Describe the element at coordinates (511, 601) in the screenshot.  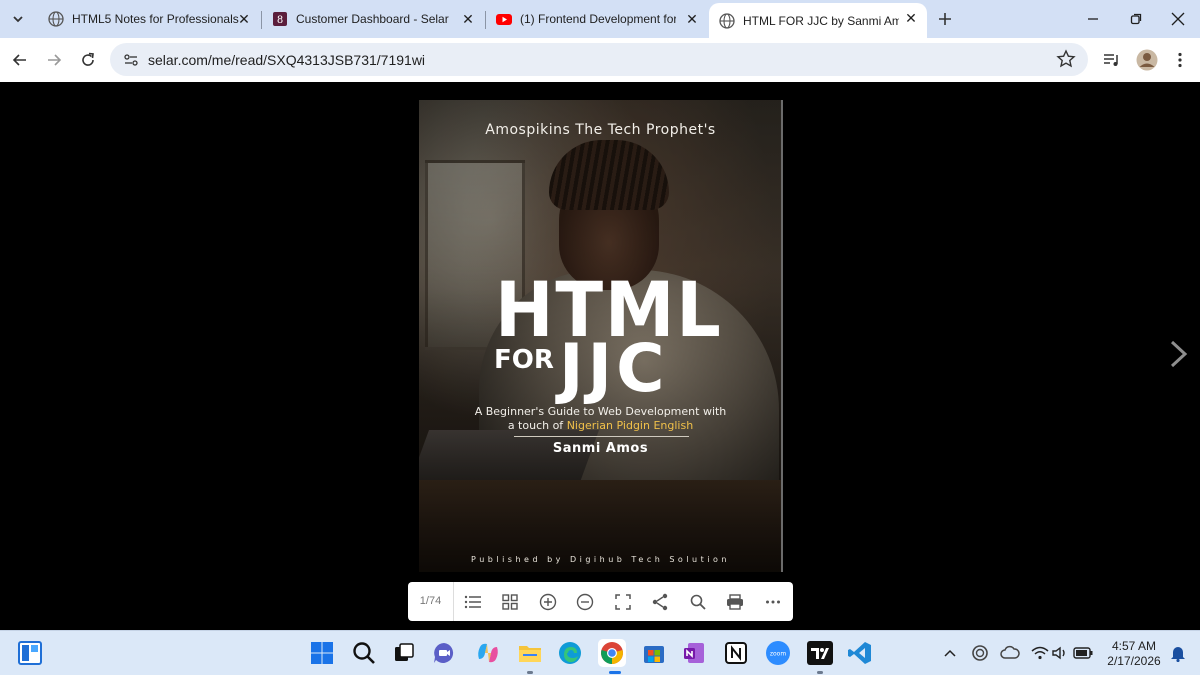
I see `thumbnails-button` at that location.